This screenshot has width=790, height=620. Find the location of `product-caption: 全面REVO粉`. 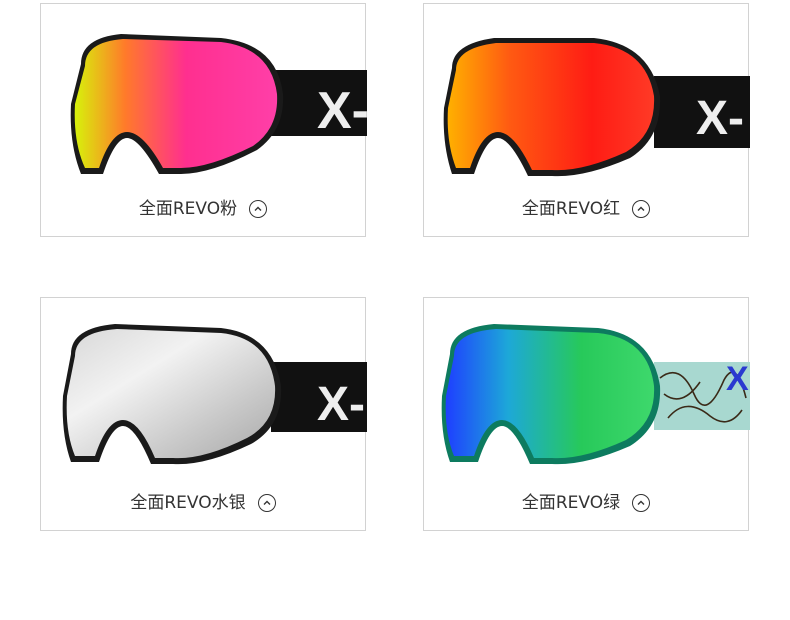

product-caption: 全面REVO粉 is located at coordinates (203, 209).